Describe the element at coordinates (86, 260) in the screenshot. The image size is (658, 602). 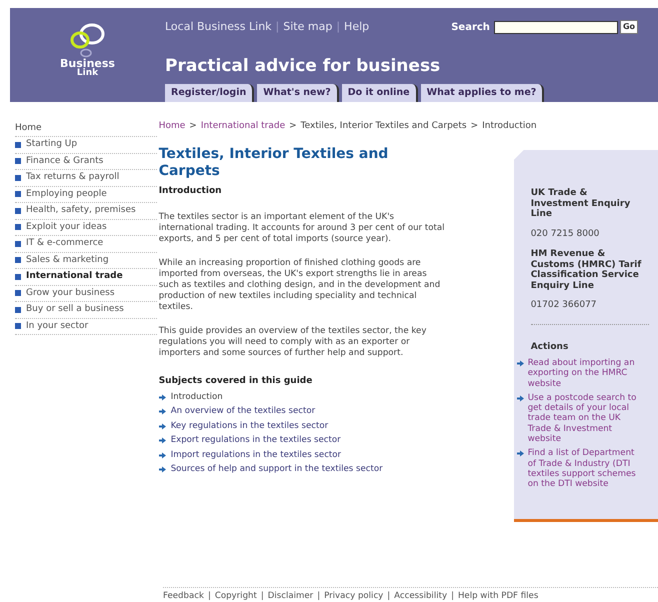
I see `sidebar-item: Sales & marketing` at that location.